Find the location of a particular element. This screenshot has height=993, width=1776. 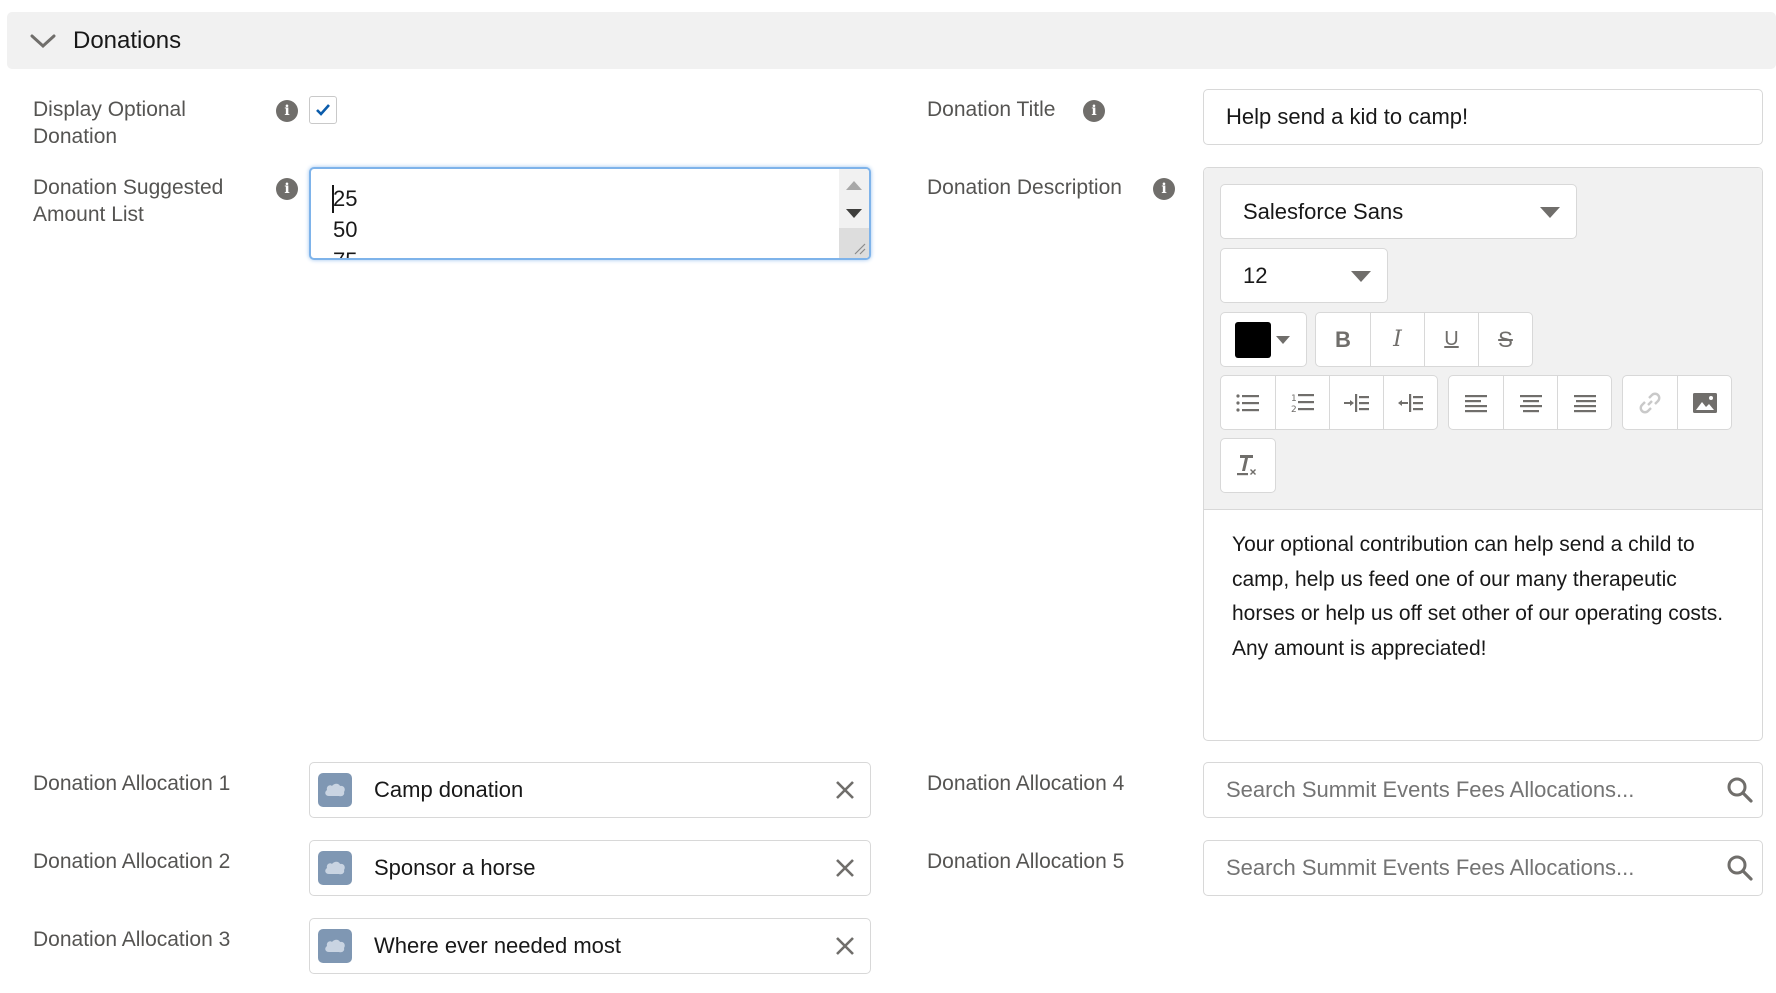

bulleted-list-button is located at coordinates (1248, 402).